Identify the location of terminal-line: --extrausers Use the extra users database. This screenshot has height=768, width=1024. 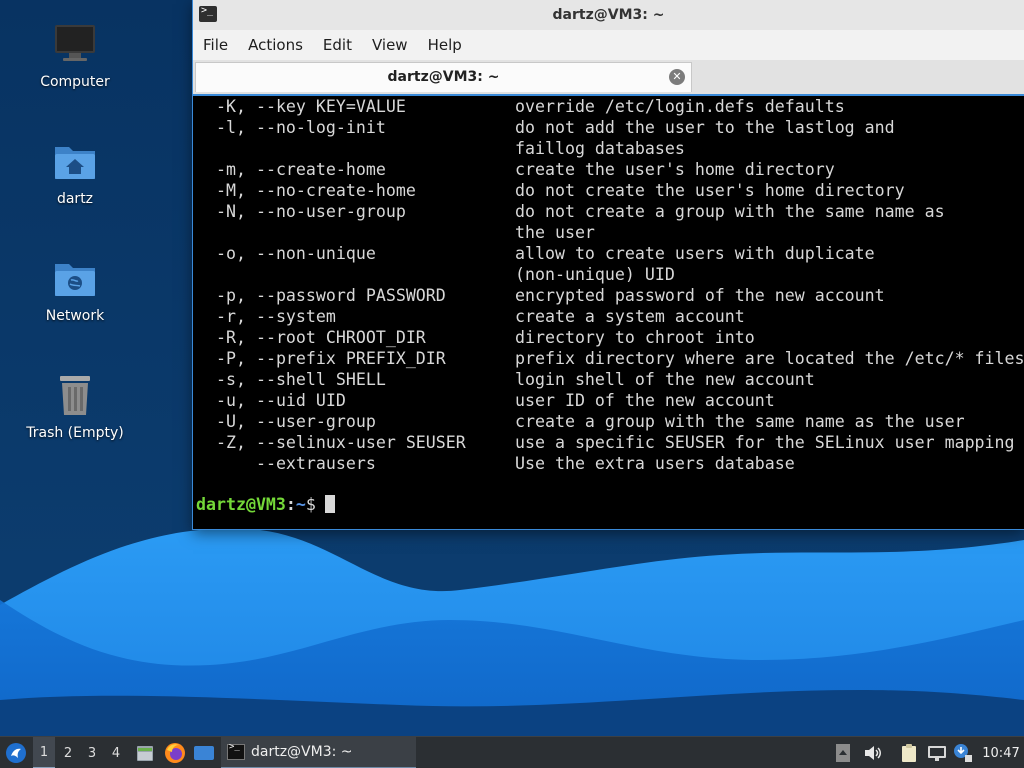
(608, 463).